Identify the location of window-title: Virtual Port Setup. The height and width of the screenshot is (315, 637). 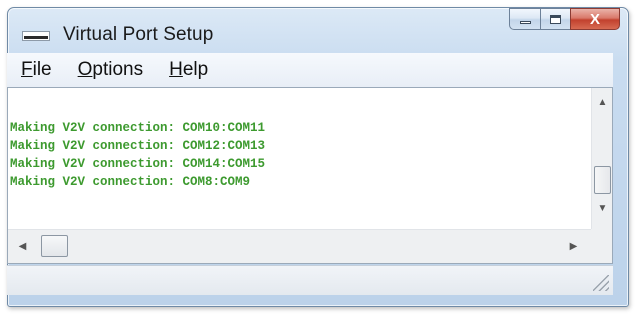
(138, 34).